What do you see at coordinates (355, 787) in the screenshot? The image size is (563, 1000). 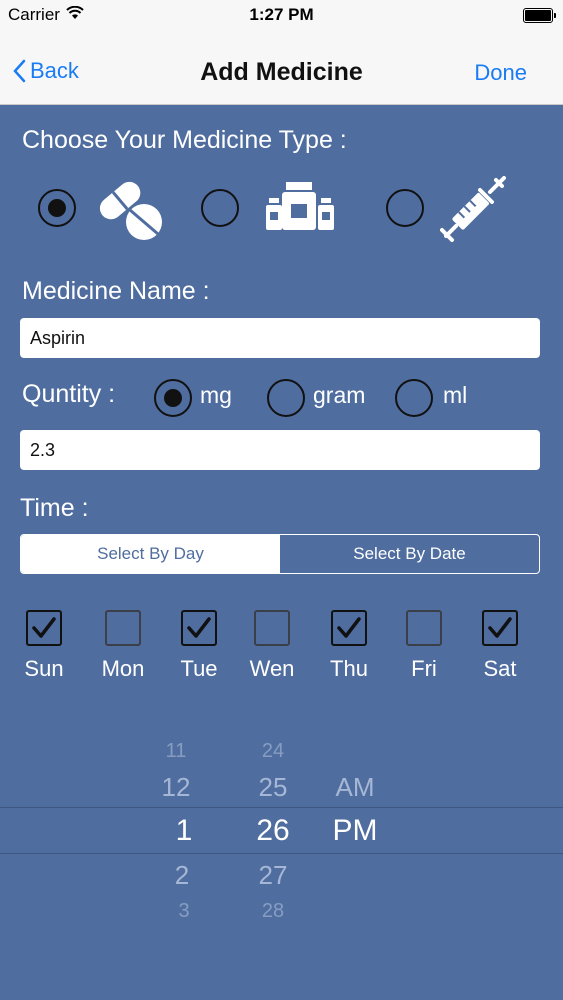 I see `ampm-option: AM` at bounding box center [355, 787].